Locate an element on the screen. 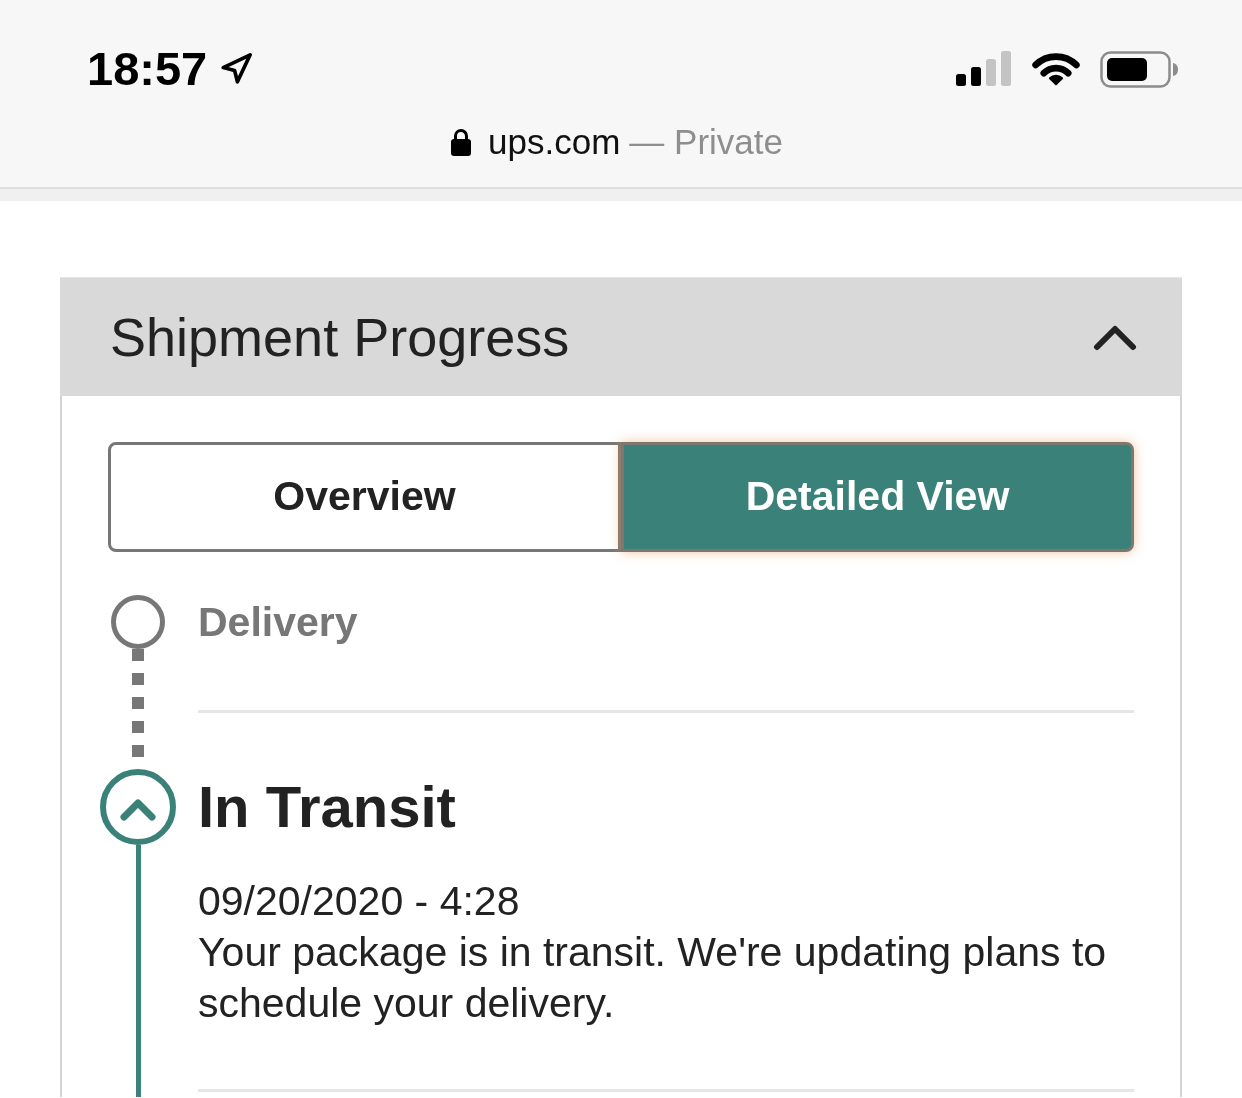 This screenshot has height=1098, width=1242. status-time: 18:57 is located at coordinates (147, 69).